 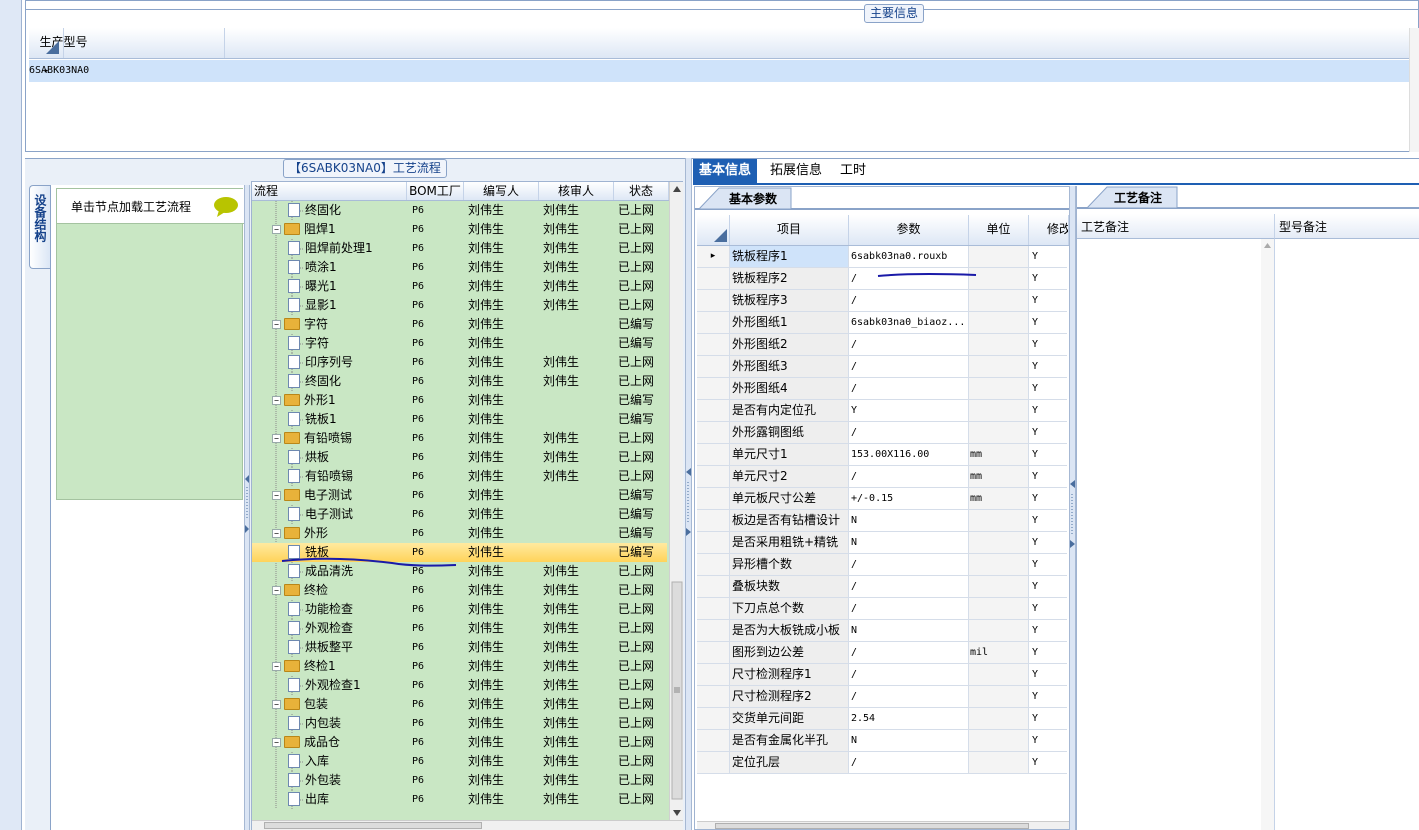 I want to click on param-row: 外形图纸4/ Y, so click(x=882, y=389).